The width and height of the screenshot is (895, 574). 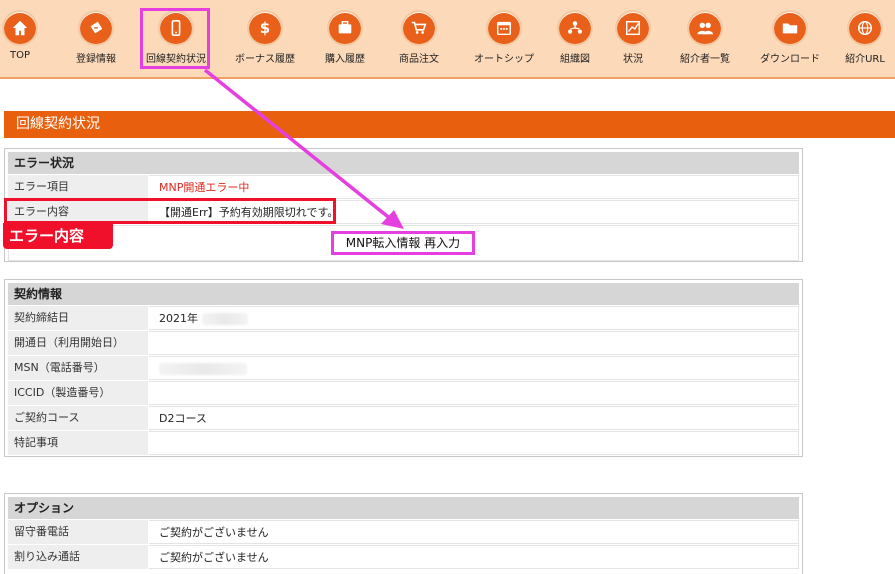 I want to click on error-item-value: MNP開通エラー中, so click(x=474, y=187).